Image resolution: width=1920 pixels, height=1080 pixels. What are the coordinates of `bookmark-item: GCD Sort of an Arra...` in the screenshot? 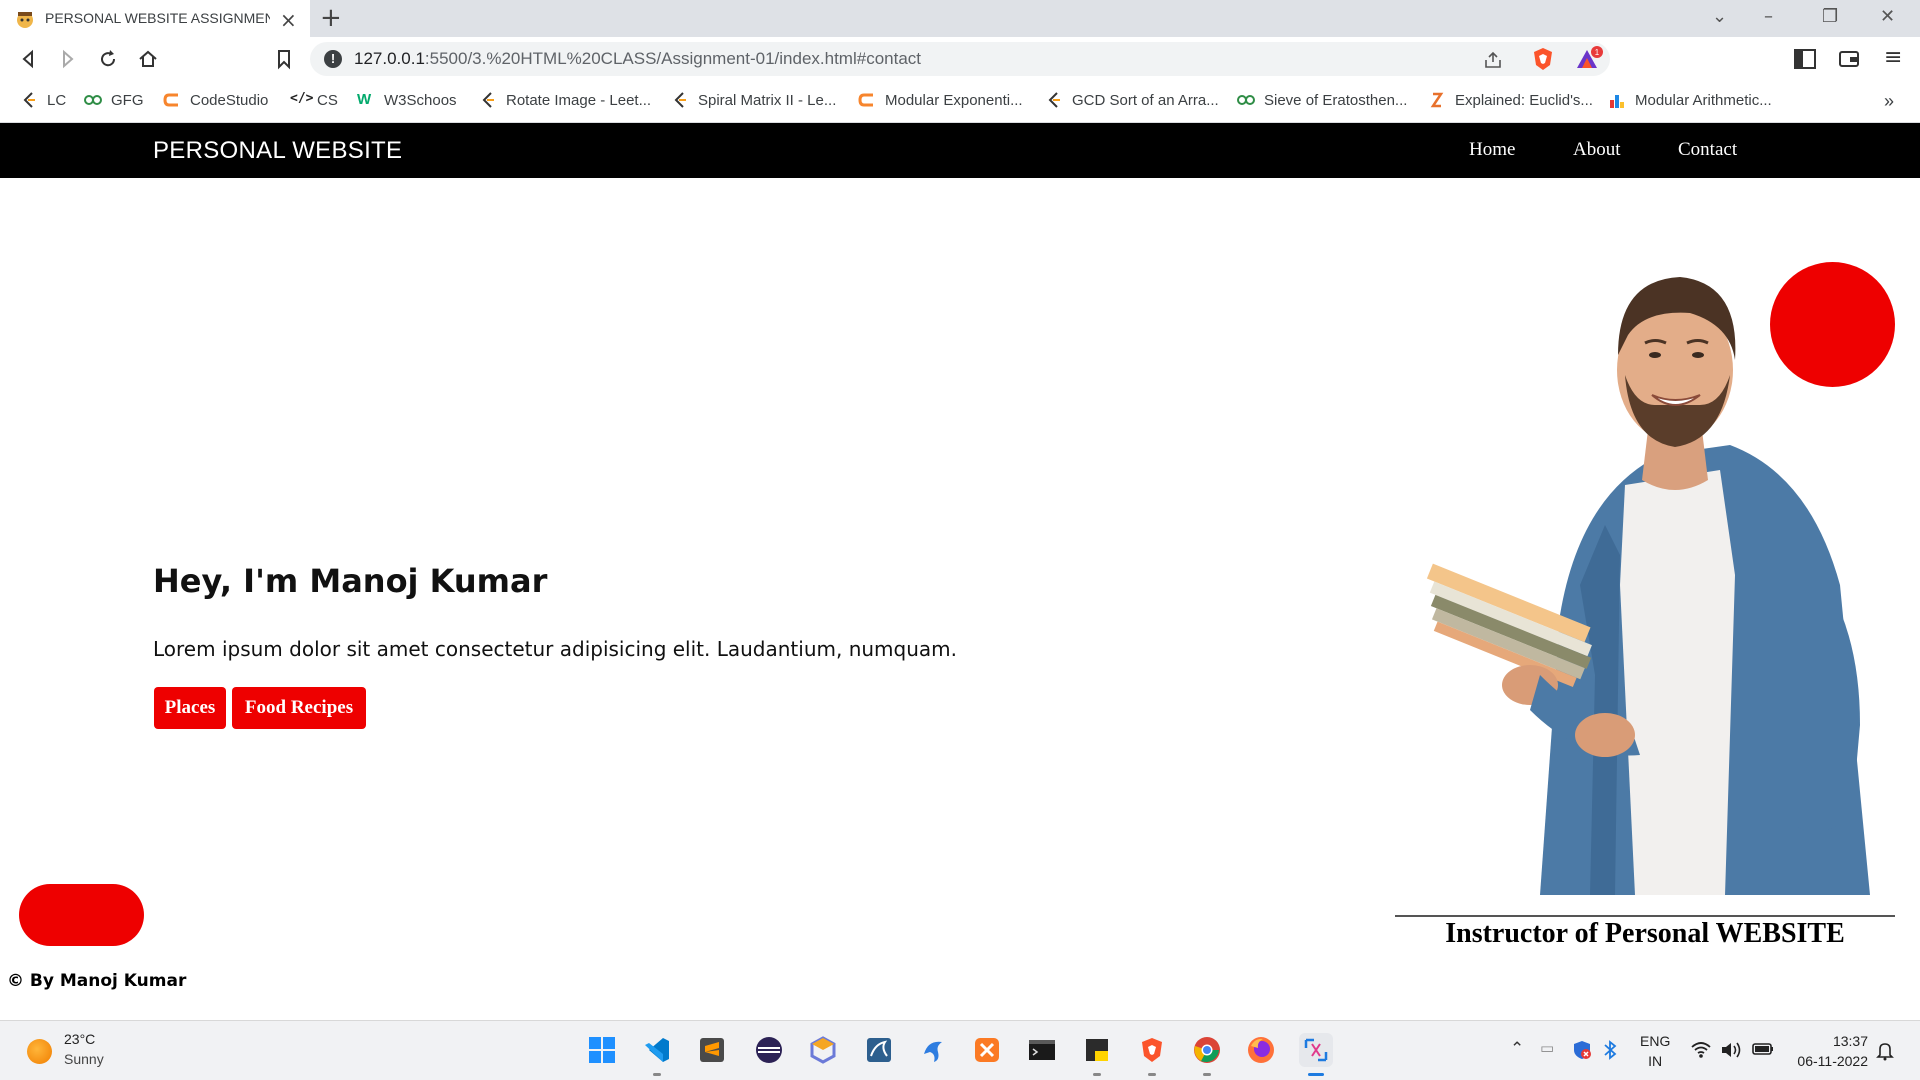 It's located at (1132, 100).